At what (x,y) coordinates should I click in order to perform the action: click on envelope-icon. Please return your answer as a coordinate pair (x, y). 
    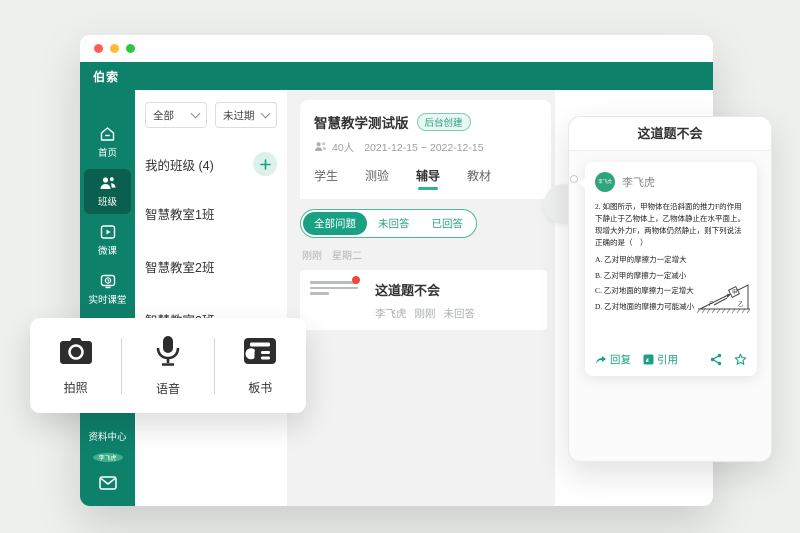
    Looking at the image, I should click on (107, 485).